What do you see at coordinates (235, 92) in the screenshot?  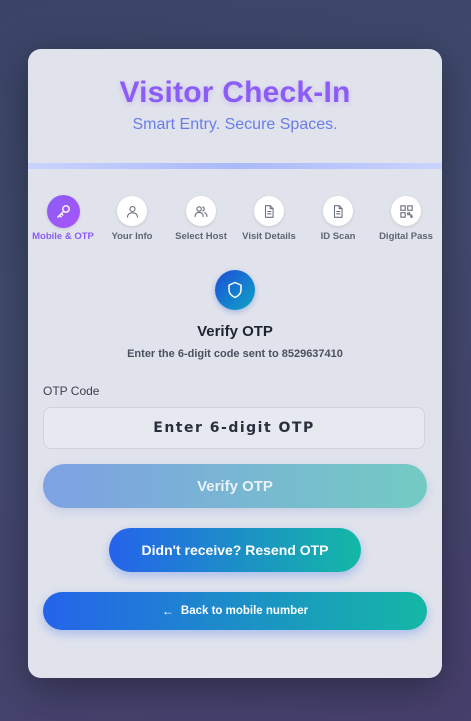 I see `app-title: Visitor Check-In` at bounding box center [235, 92].